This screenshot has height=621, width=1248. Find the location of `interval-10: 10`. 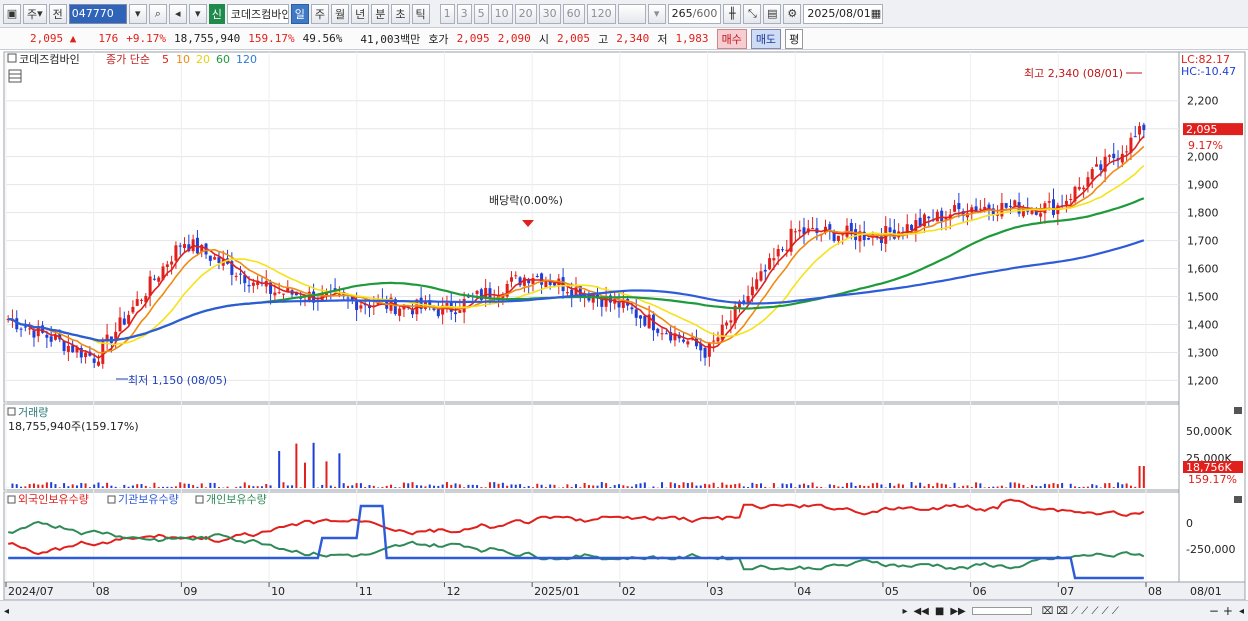

interval-10: 10 is located at coordinates (501, 13).